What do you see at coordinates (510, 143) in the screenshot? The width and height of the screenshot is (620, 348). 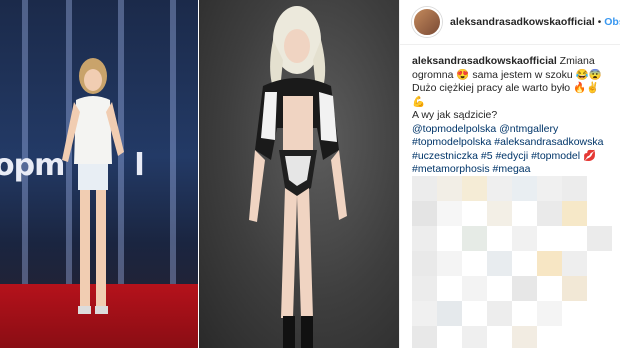 I see `hashtag-link: #topmodelpolska #aleksandrasadkowska` at bounding box center [510, 143].